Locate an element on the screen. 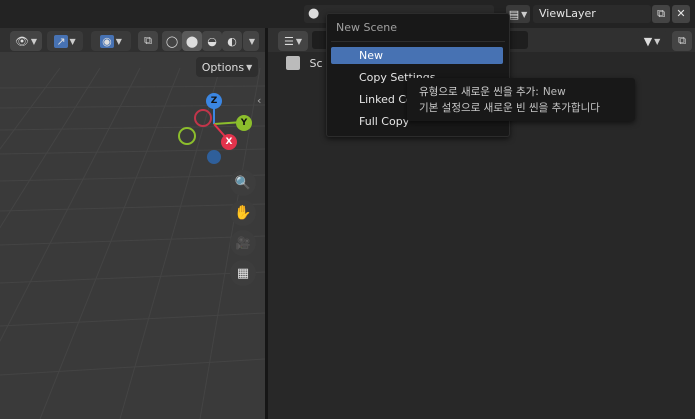 The image size is (695, 419). menu-item-new: New is located at coordinates (417, 55).